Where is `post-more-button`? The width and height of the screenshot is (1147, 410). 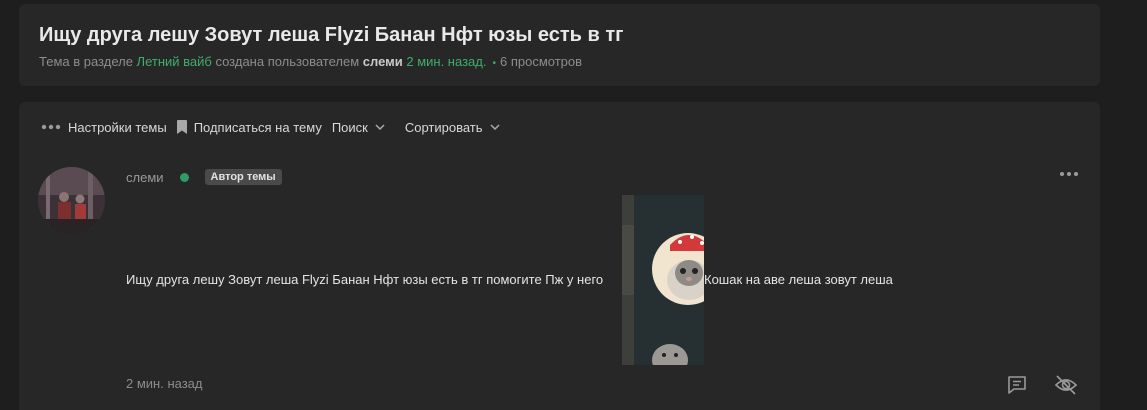 post-more-button is located at coordinates (1069, 174).